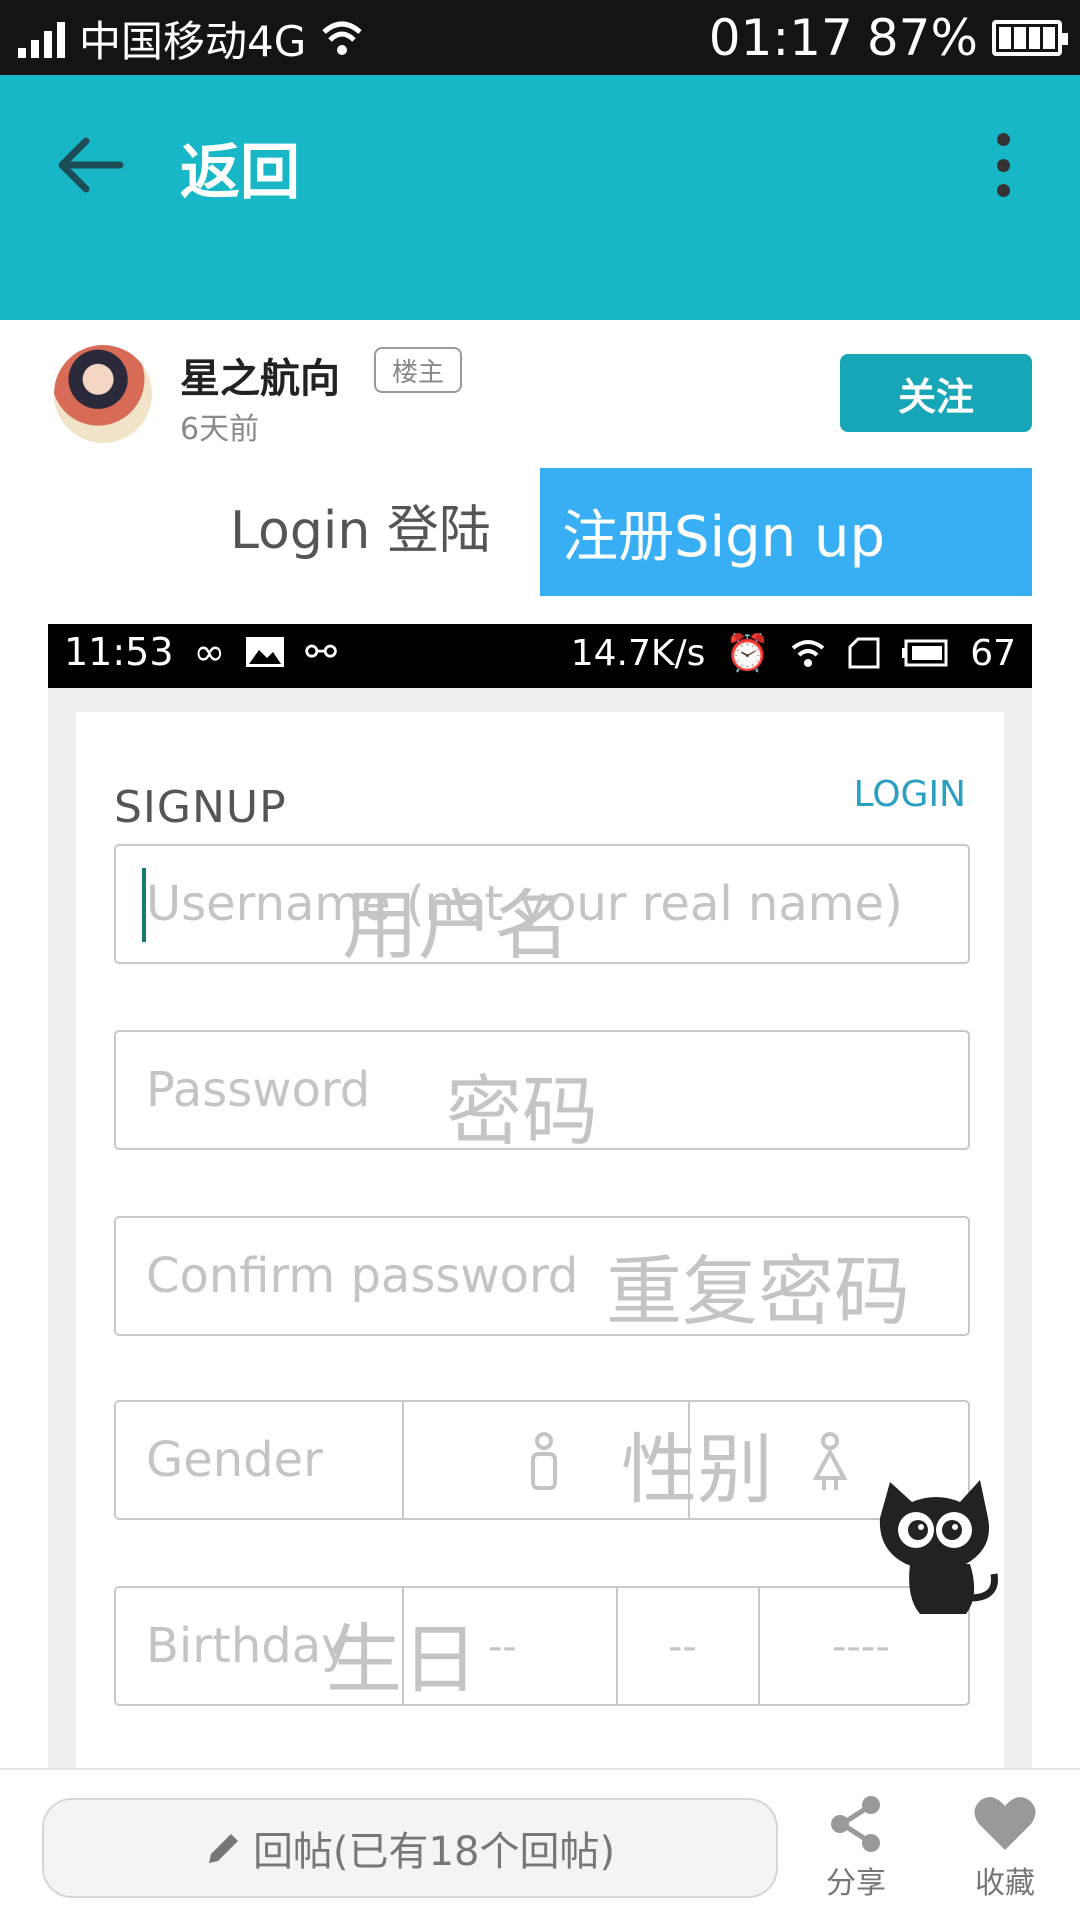 This screenshot has height=1920, width=1080. What do you see at coordinates (925, 653) in the screenshot?
I see `battery-icon-small` at bounding box center [925, 653].